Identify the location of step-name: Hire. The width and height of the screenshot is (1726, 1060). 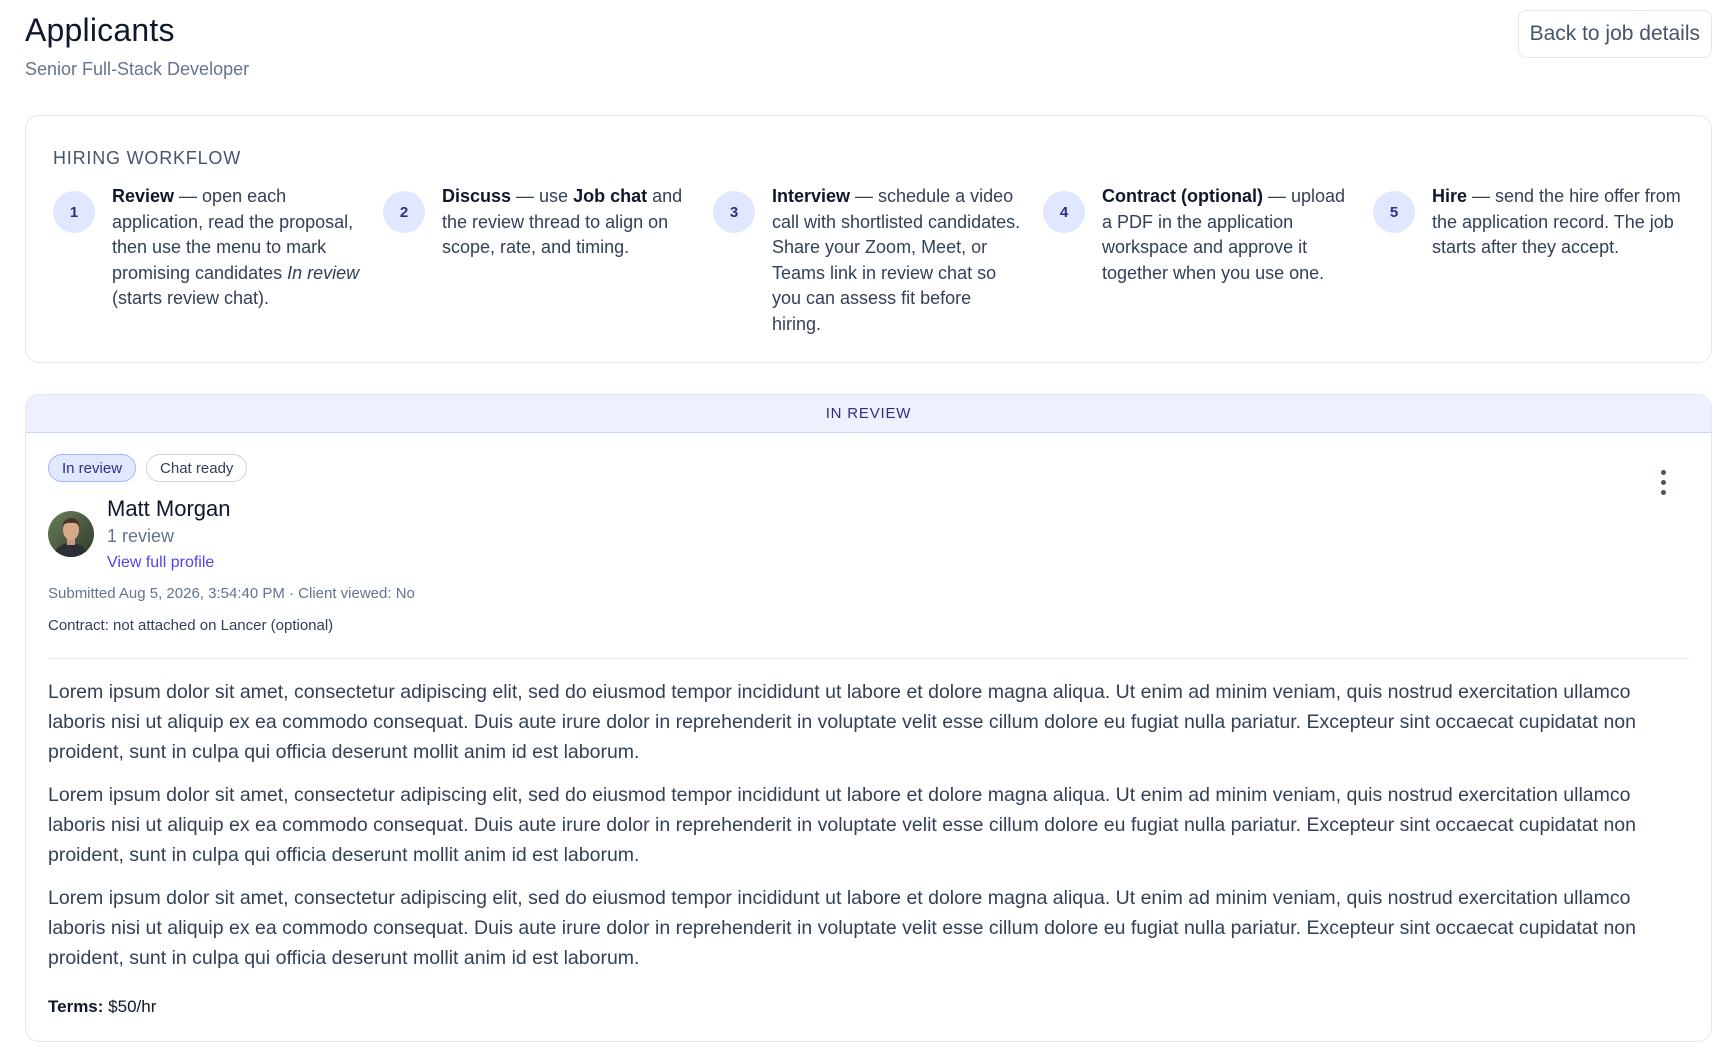
(1450, 196).